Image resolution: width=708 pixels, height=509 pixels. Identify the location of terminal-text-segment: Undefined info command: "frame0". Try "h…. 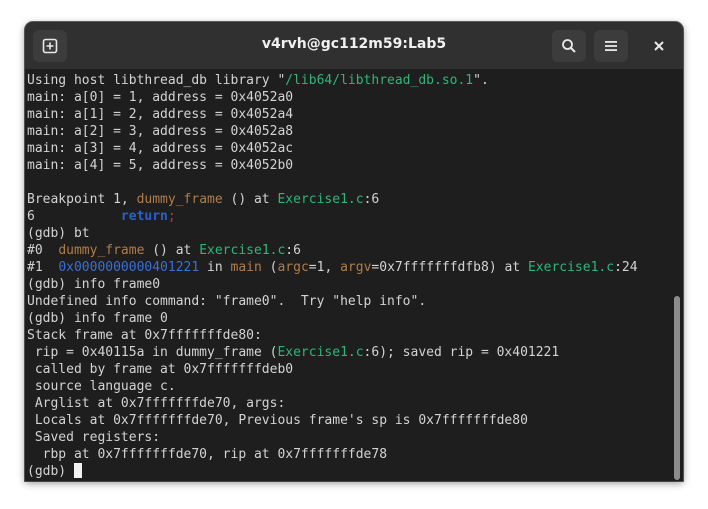
(227, 301).